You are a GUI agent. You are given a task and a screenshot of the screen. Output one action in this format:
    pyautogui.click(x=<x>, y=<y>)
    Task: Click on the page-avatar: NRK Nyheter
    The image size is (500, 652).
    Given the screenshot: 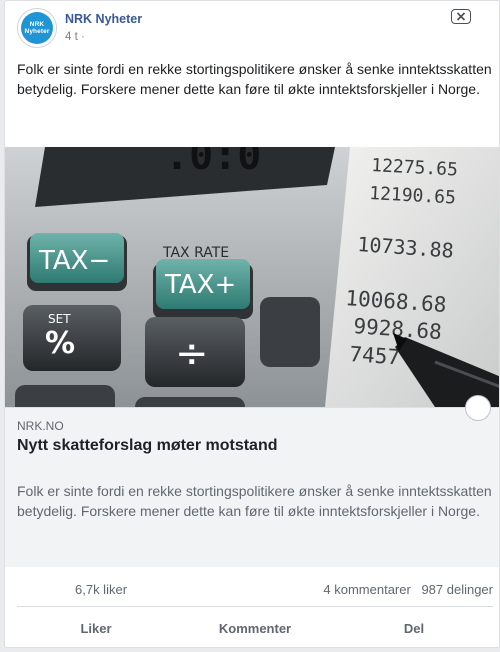 What is the action you would take?
    pyautogui.click(x=37, y=28)
    